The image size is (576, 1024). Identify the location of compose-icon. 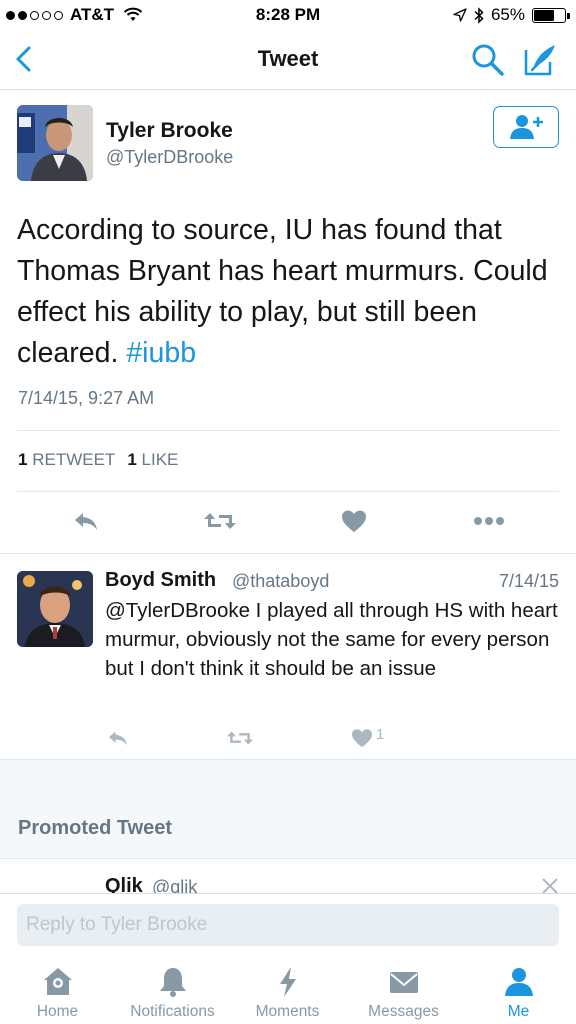
(540, 60).